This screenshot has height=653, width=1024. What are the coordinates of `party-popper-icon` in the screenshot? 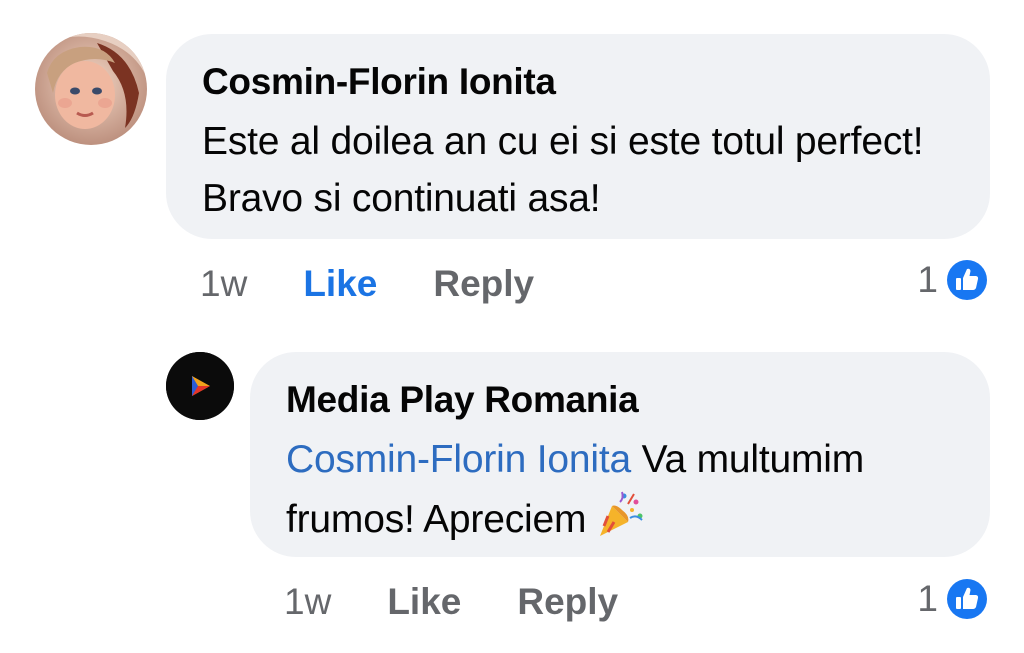 It's located at (621, 513).